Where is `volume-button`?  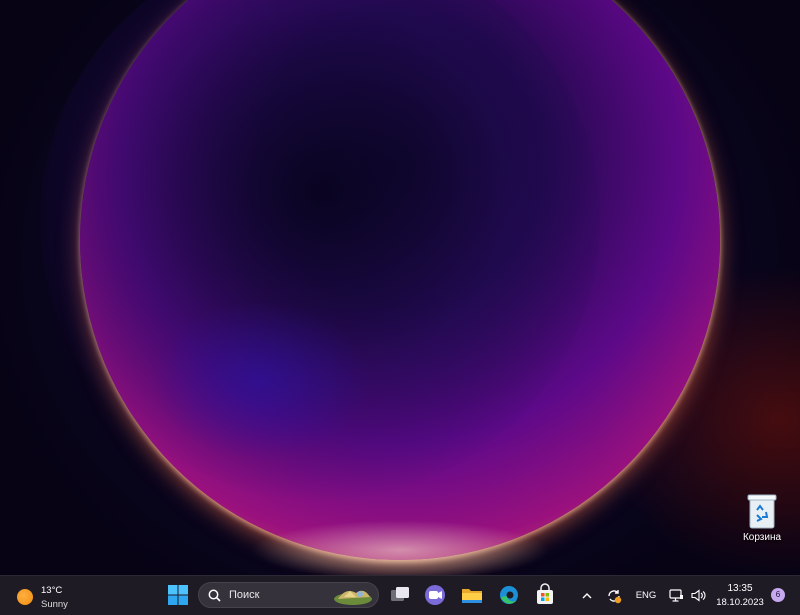 volume-button is located at coordinates (698, 595).